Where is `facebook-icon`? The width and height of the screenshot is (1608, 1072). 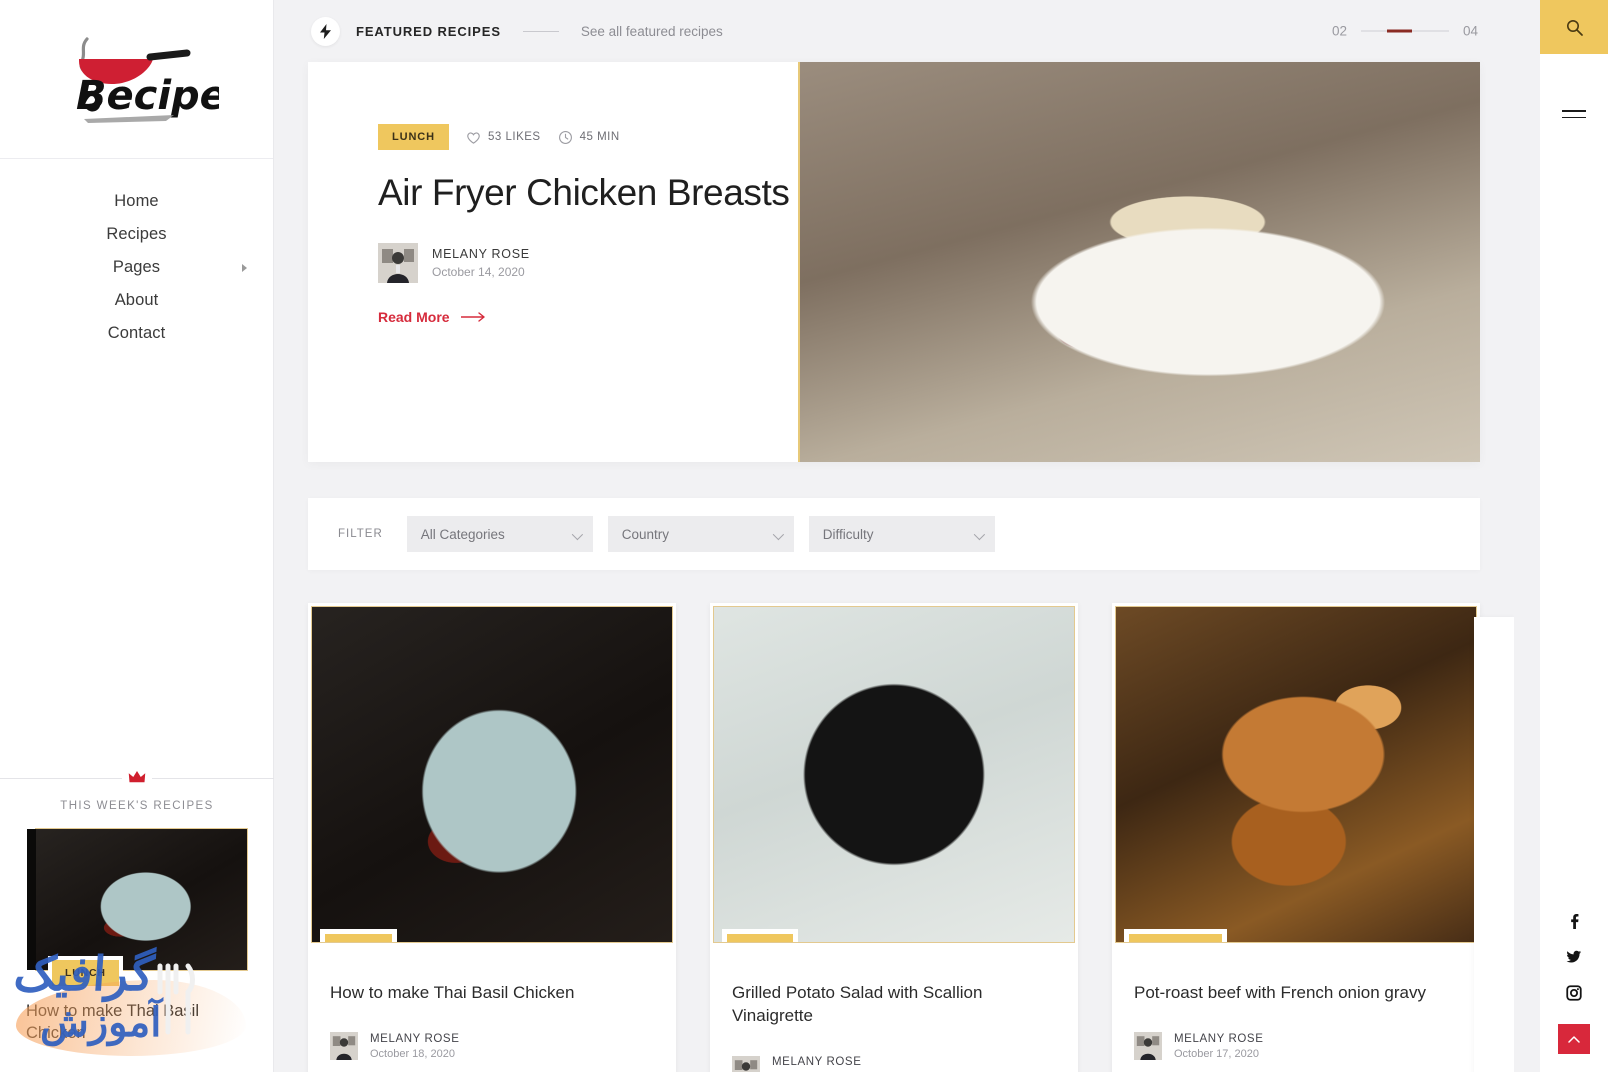
facebook-icon is located at coordinates (1574, 921).